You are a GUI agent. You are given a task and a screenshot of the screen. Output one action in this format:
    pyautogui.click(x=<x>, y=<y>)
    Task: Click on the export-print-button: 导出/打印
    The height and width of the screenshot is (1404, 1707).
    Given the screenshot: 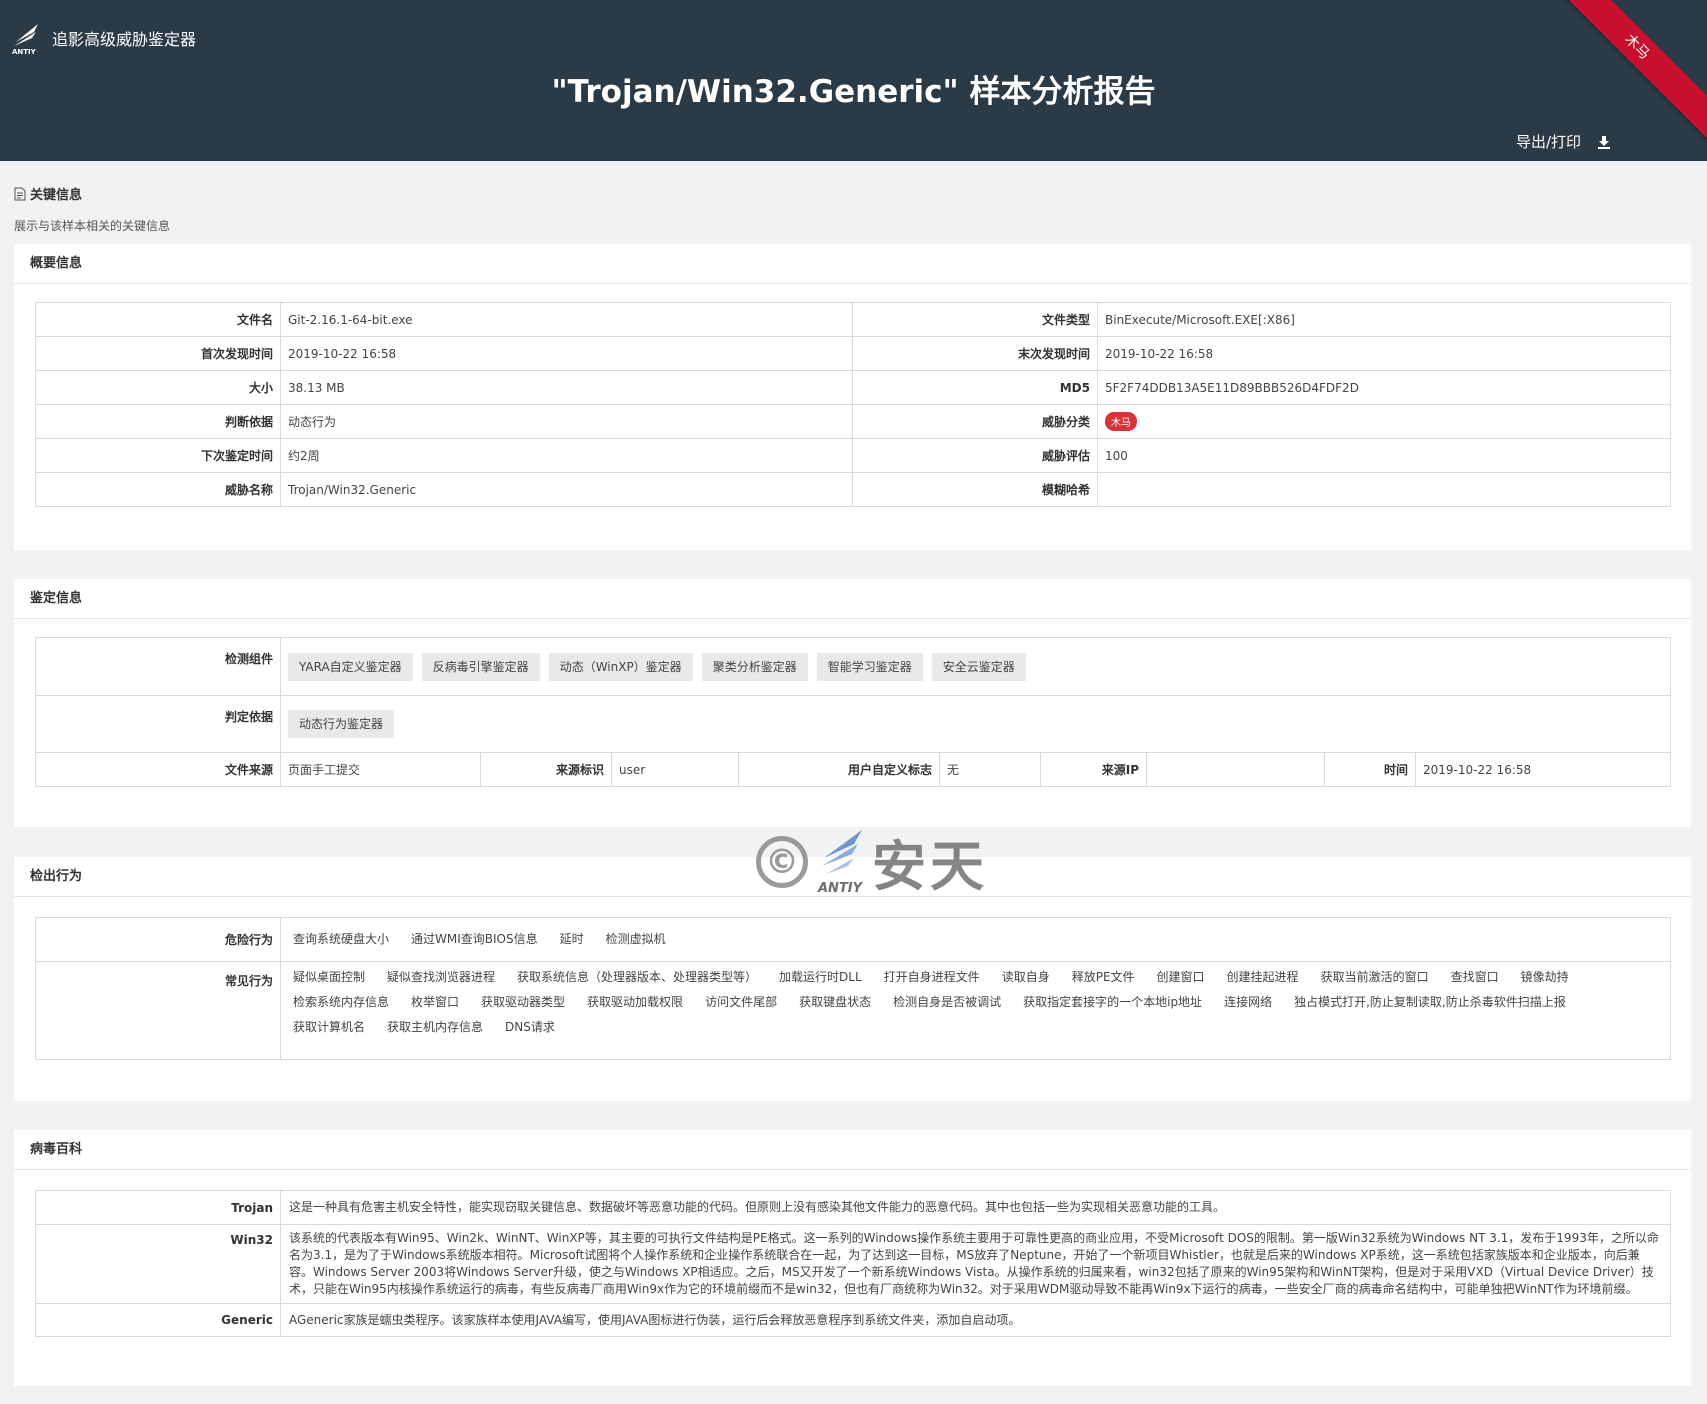 What is the action you would take?
    pyautogui.click(x=1563, y=141)
    